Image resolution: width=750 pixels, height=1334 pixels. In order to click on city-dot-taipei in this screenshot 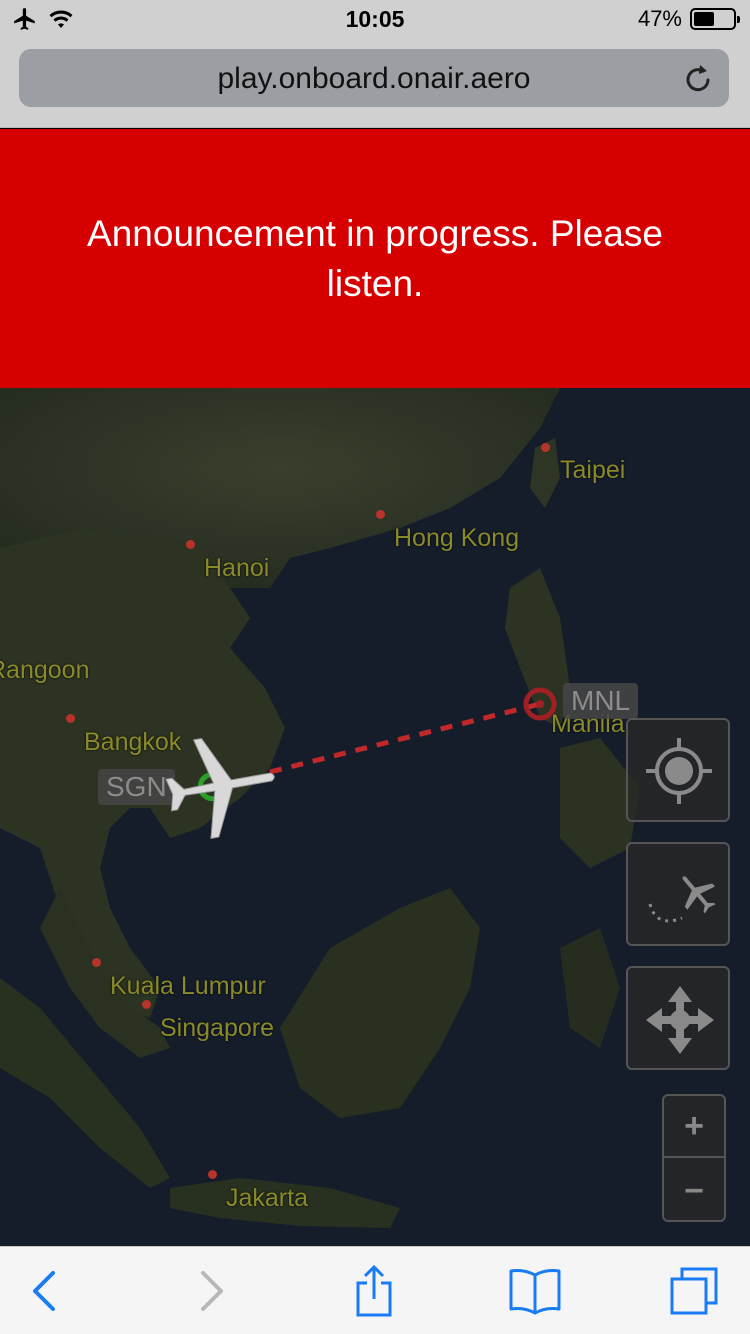, I will do `click(545, 447)`.